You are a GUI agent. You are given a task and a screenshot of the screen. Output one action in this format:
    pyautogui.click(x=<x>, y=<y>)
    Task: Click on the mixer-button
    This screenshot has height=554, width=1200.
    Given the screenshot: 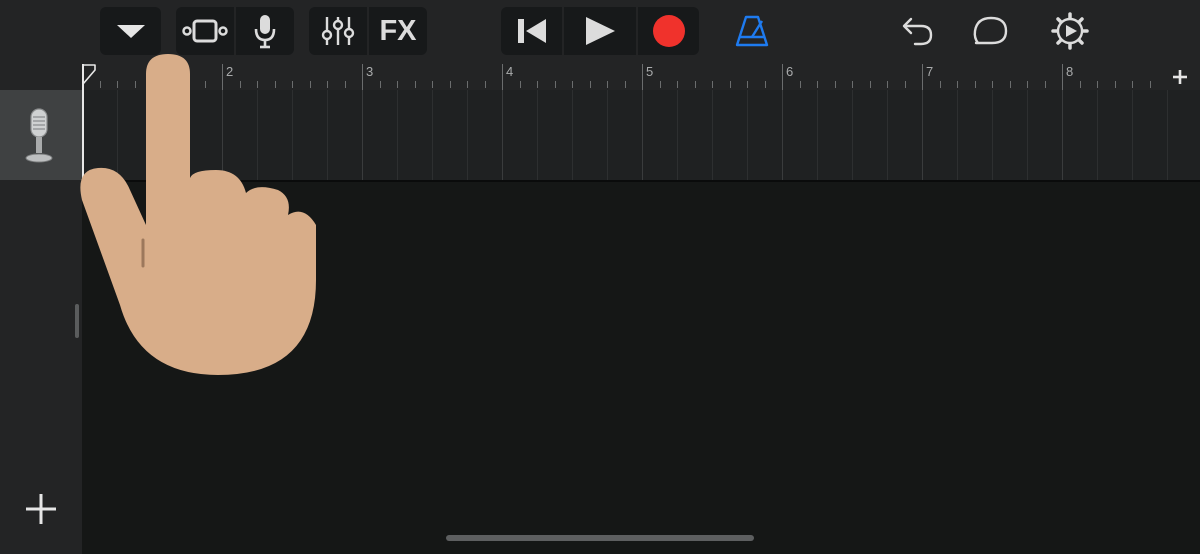 What is the action you would take?
    pyautogui.click(x=338, y=31)
    